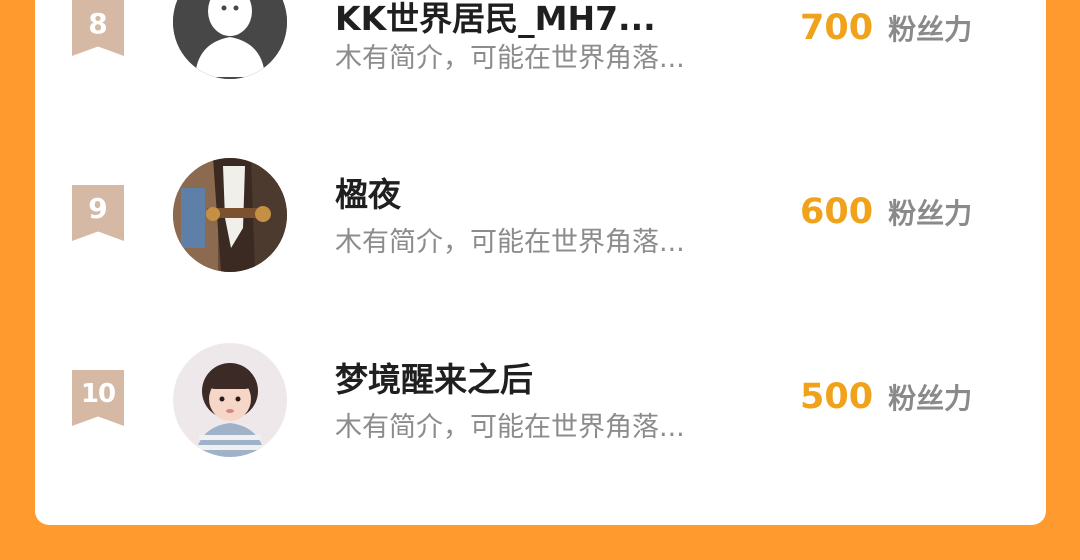  Describe the element at coordinates (837, 397) in the screenshot. I see `score-value: 500` at that location.